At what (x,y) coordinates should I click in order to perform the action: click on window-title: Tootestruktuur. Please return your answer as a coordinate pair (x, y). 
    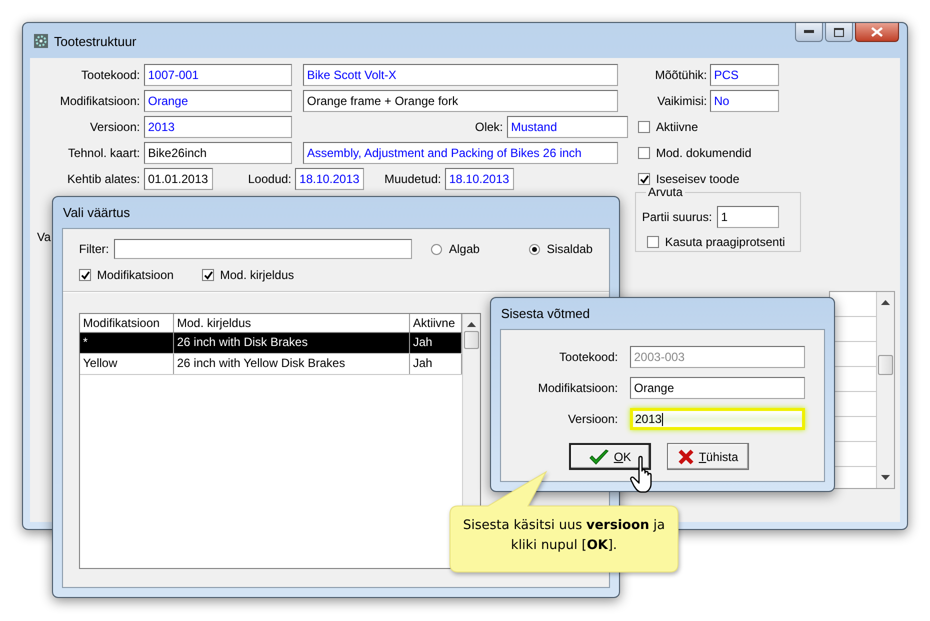
    Looking at the image, I should click on (95, 41).